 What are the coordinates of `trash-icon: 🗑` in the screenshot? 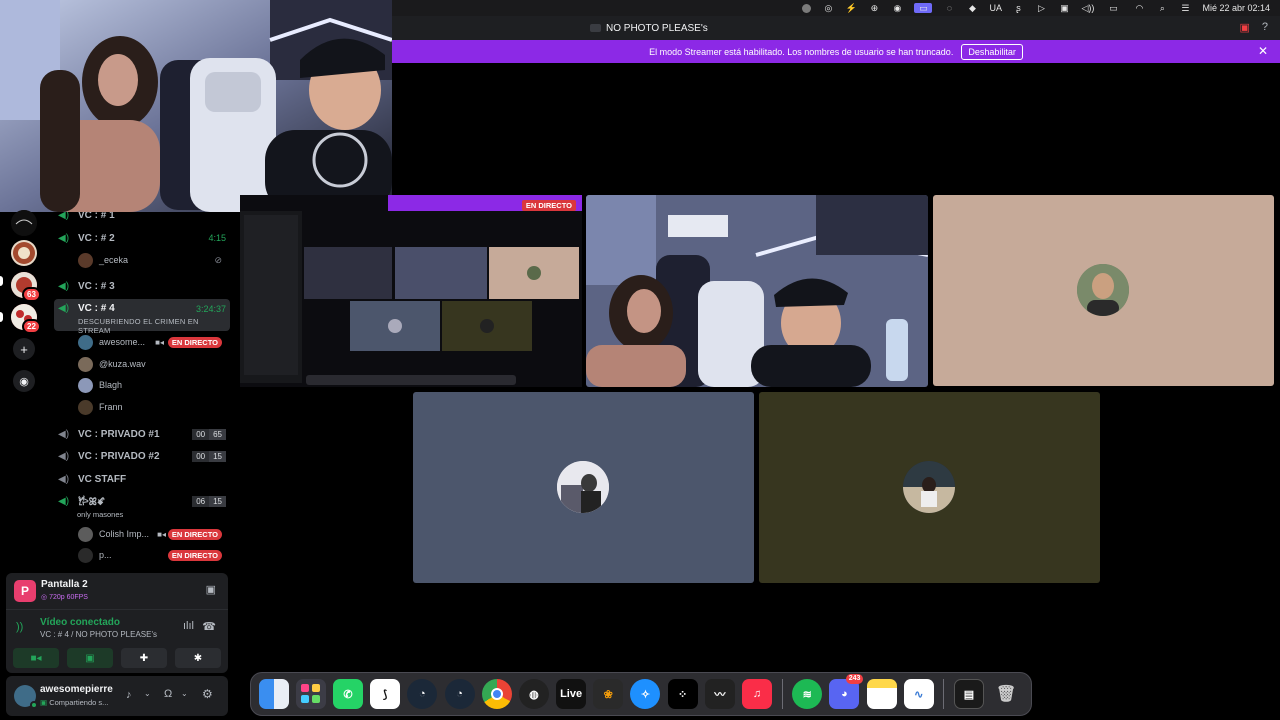 It's located at (1006, 694).